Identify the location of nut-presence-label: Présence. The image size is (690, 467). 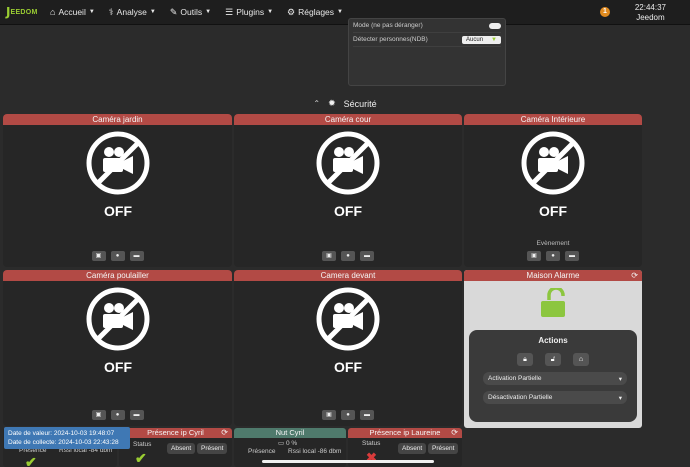
(262, 451).